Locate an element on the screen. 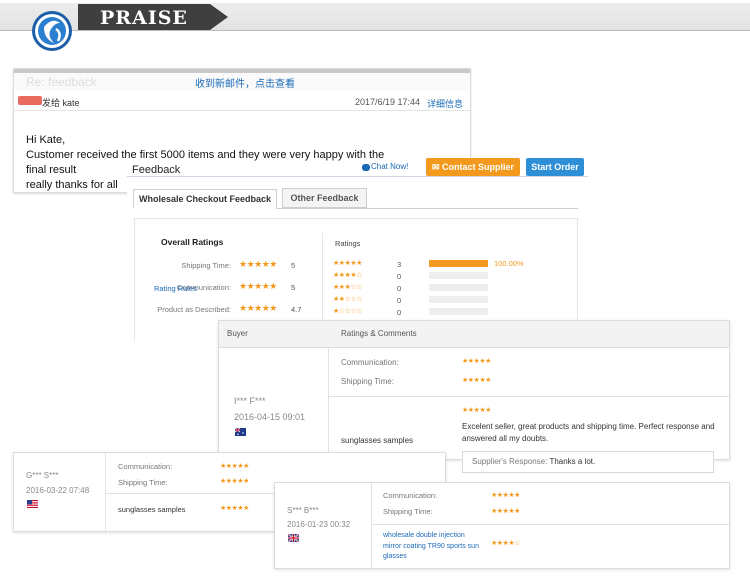  chat-now-link: Chat Now! is located at coordinates (389, 166).